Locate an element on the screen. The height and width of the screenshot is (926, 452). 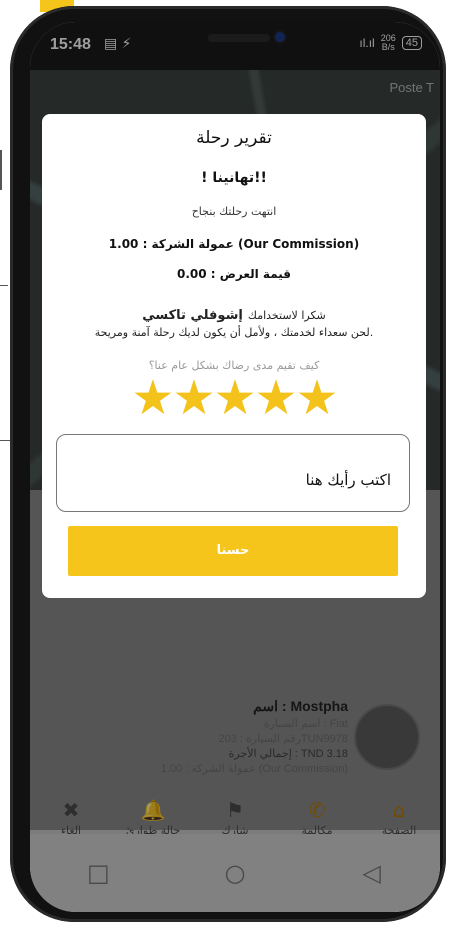
feedback-placeholder: اكتب رأيك هنا is located at coordinates (348, 480).